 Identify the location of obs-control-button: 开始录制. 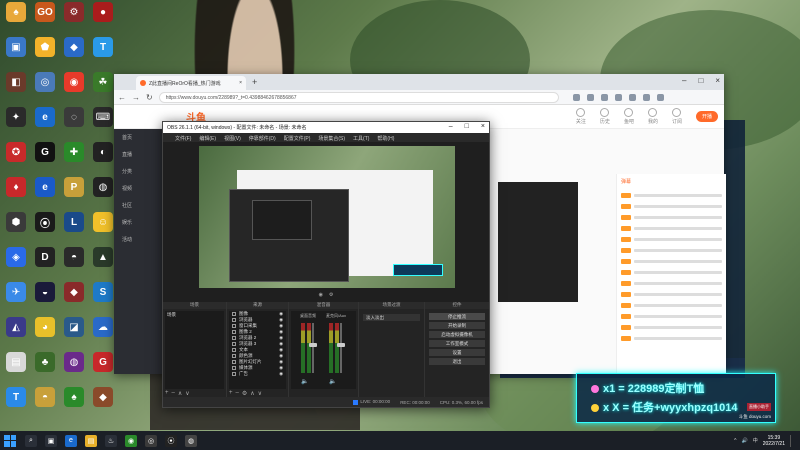
(457, 325).